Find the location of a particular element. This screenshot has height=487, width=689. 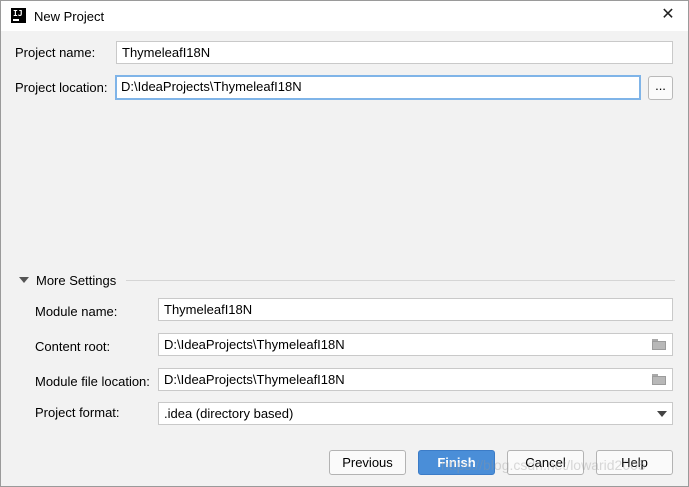

module-name-input: ThymeleafI18N is located at coordinates (415, 309).